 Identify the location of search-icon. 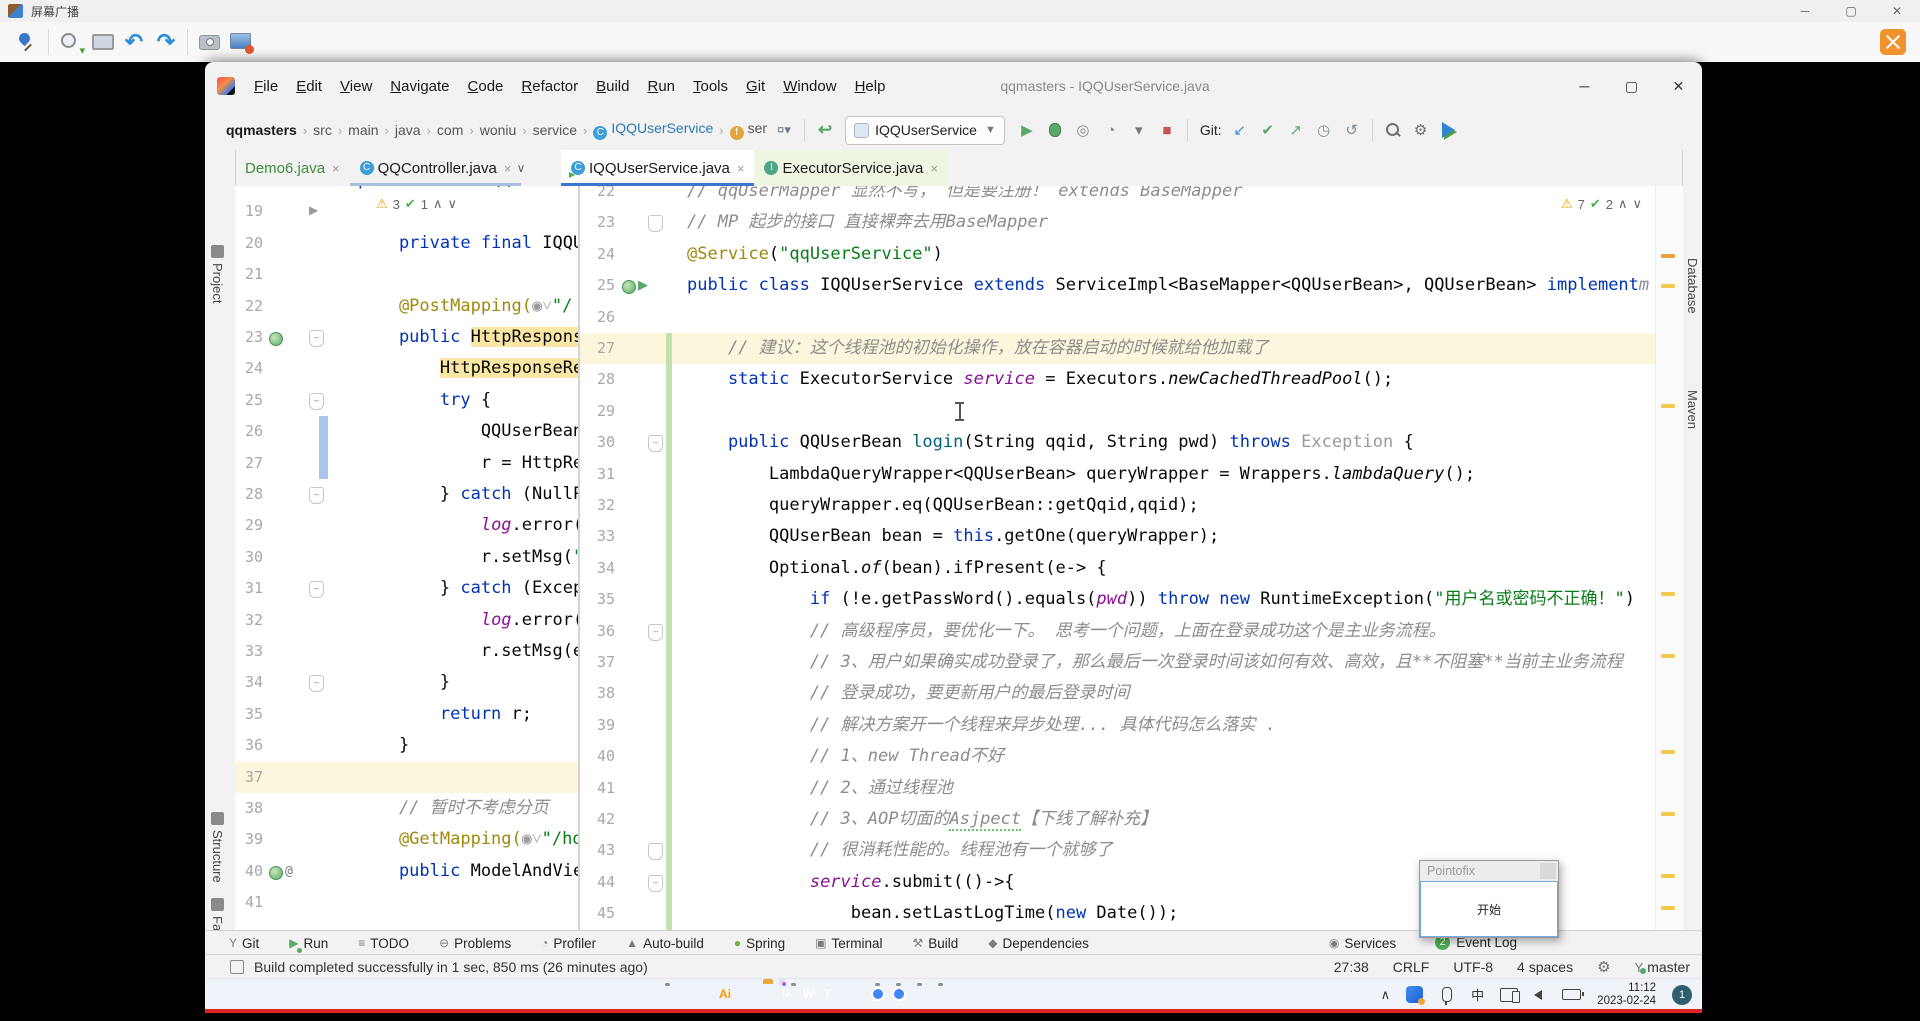
(1393, 130).